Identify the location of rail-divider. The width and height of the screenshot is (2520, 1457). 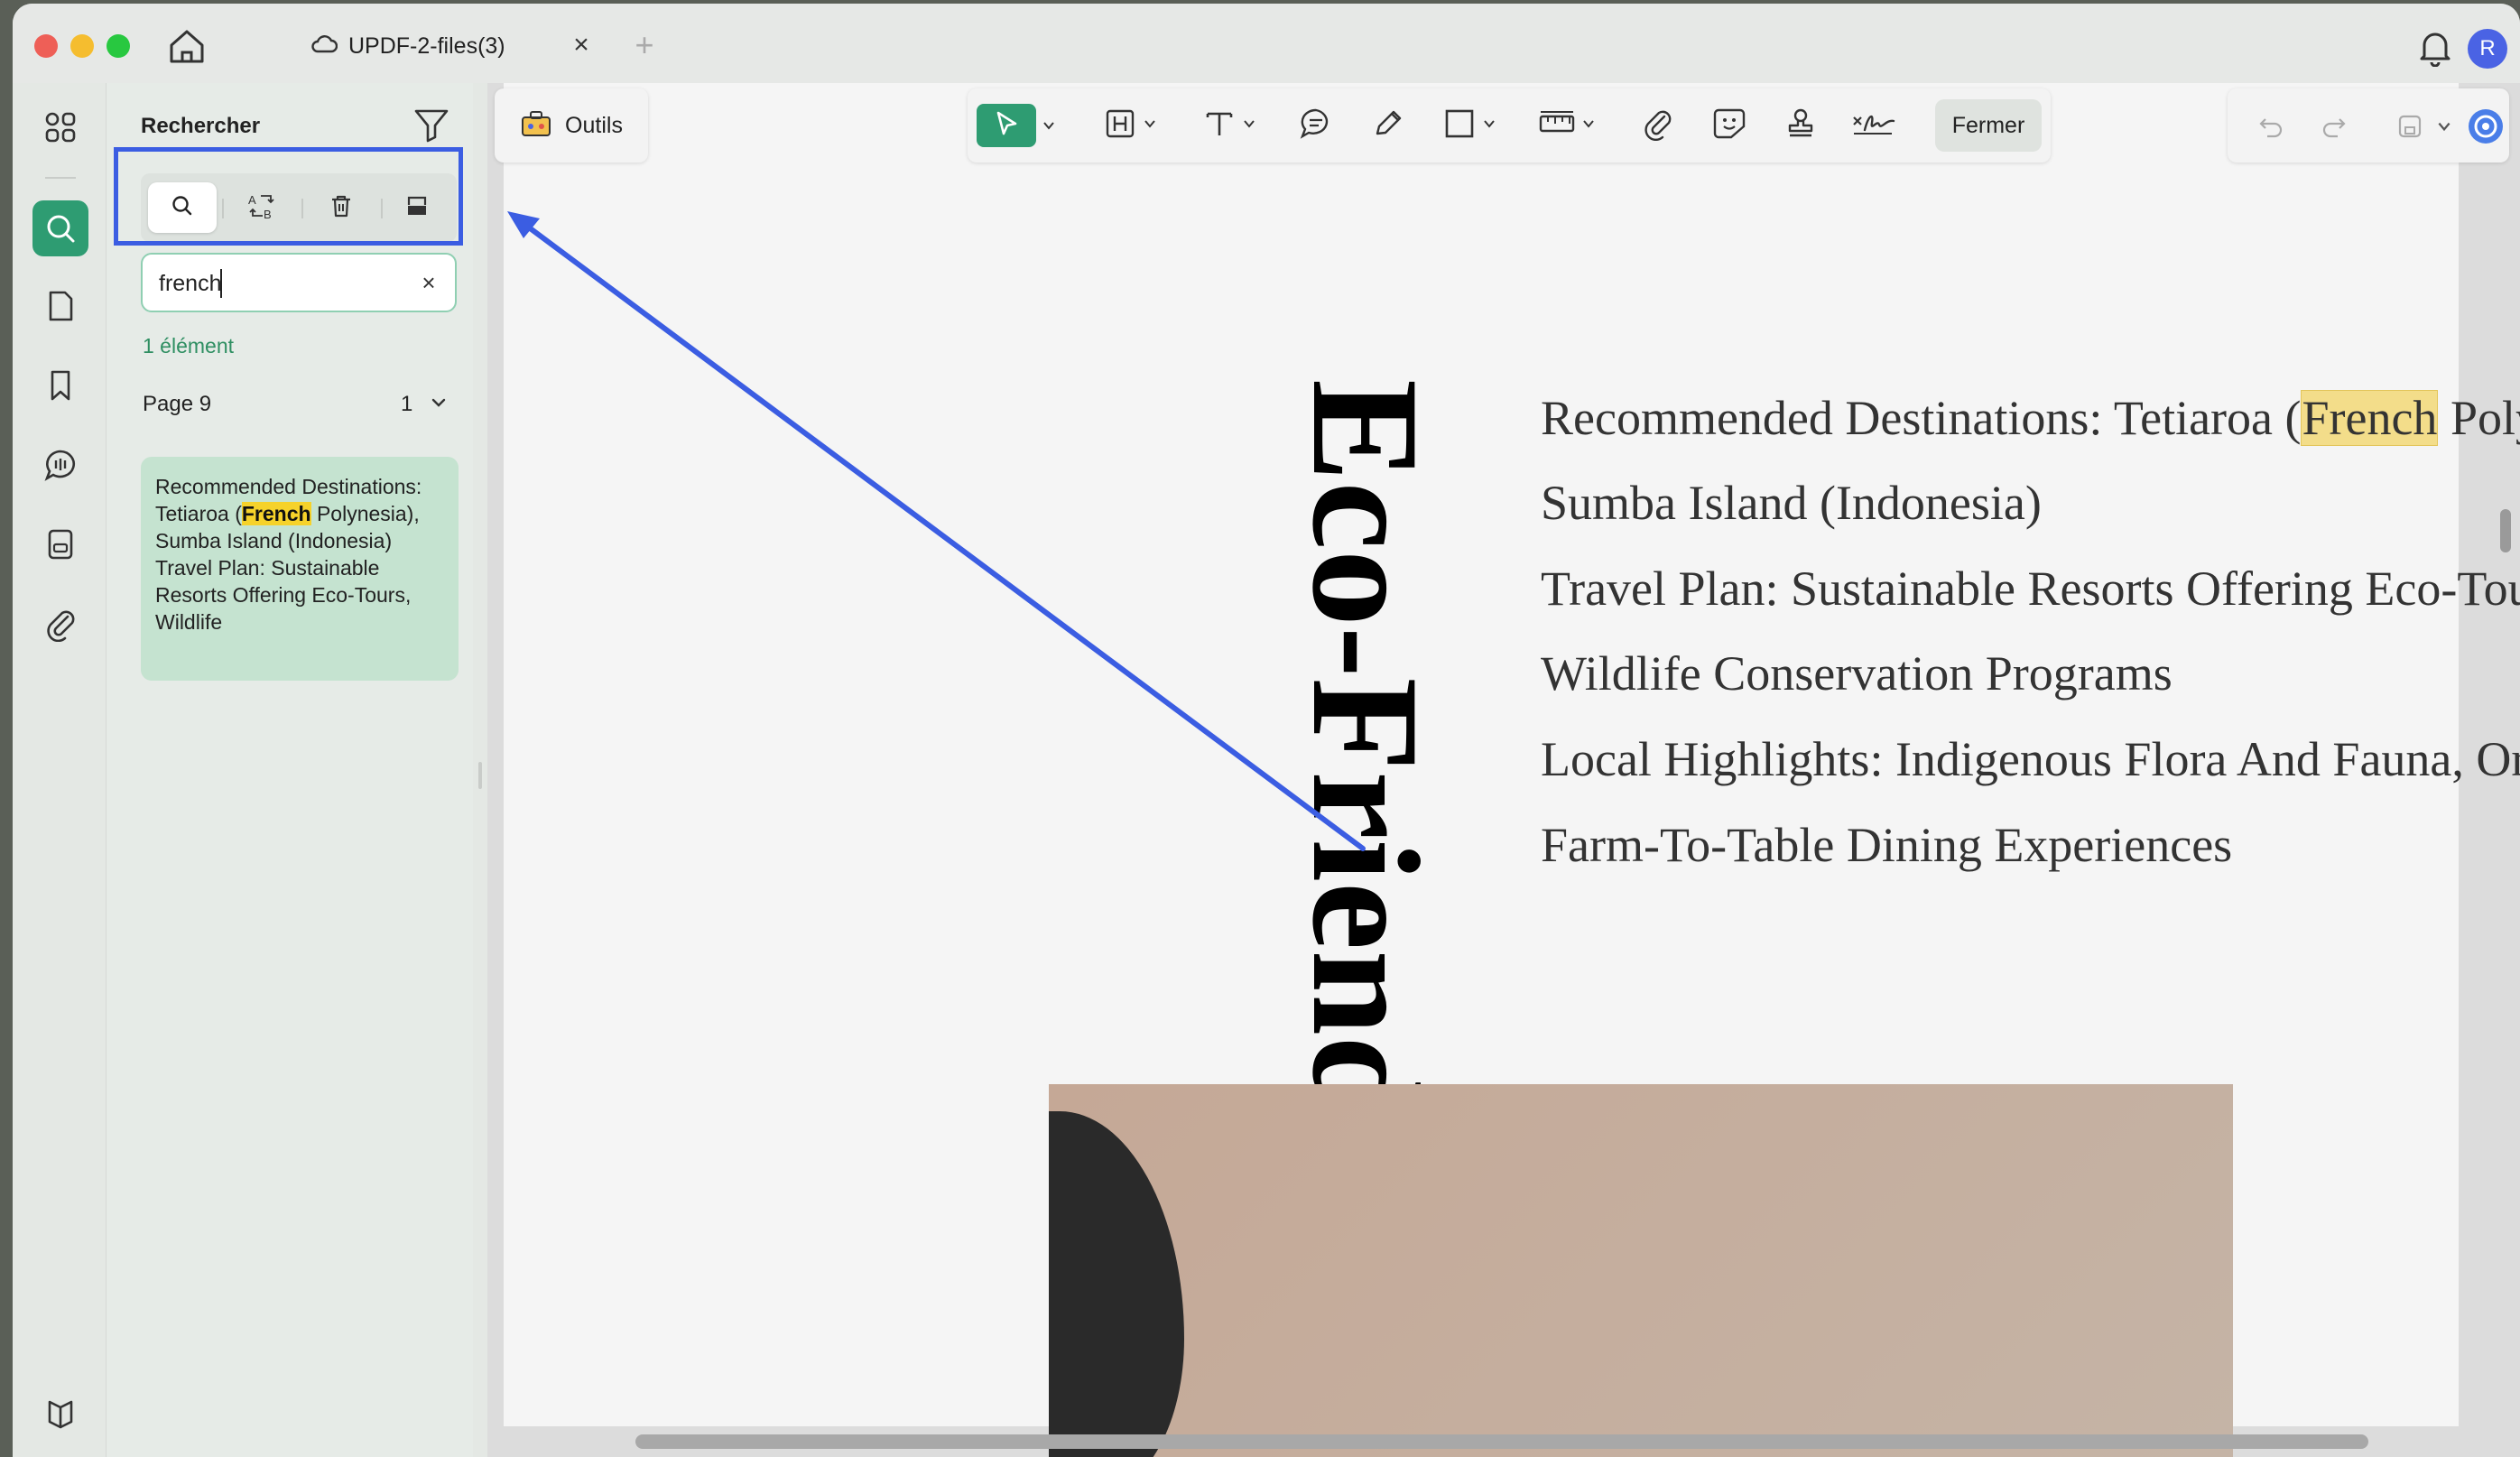
(60, 178).